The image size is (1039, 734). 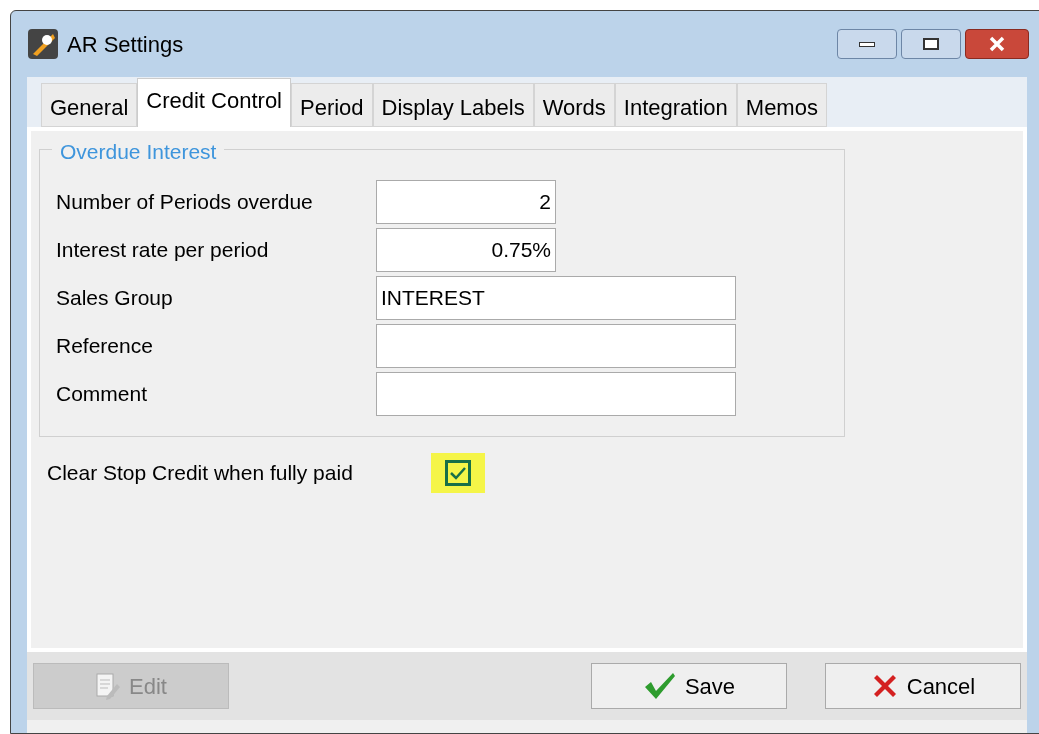 I want to click on minimize-button, so click(x=867, y=44).